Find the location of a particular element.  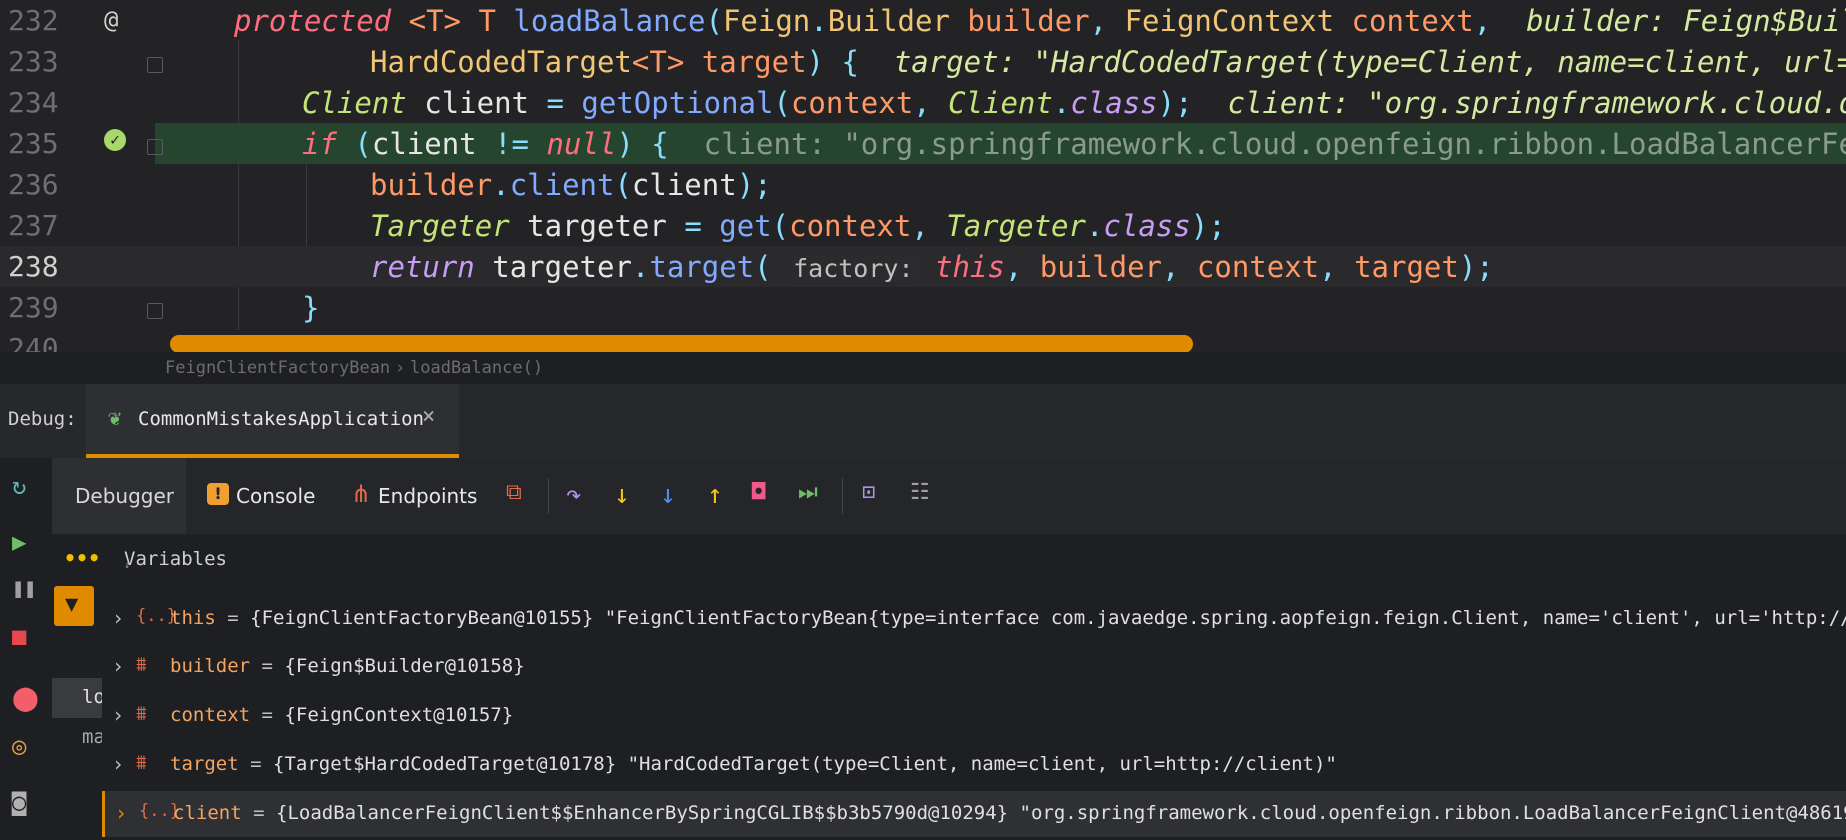

frames-panel: ▼ lo ma is located at coordinates (78, 713).